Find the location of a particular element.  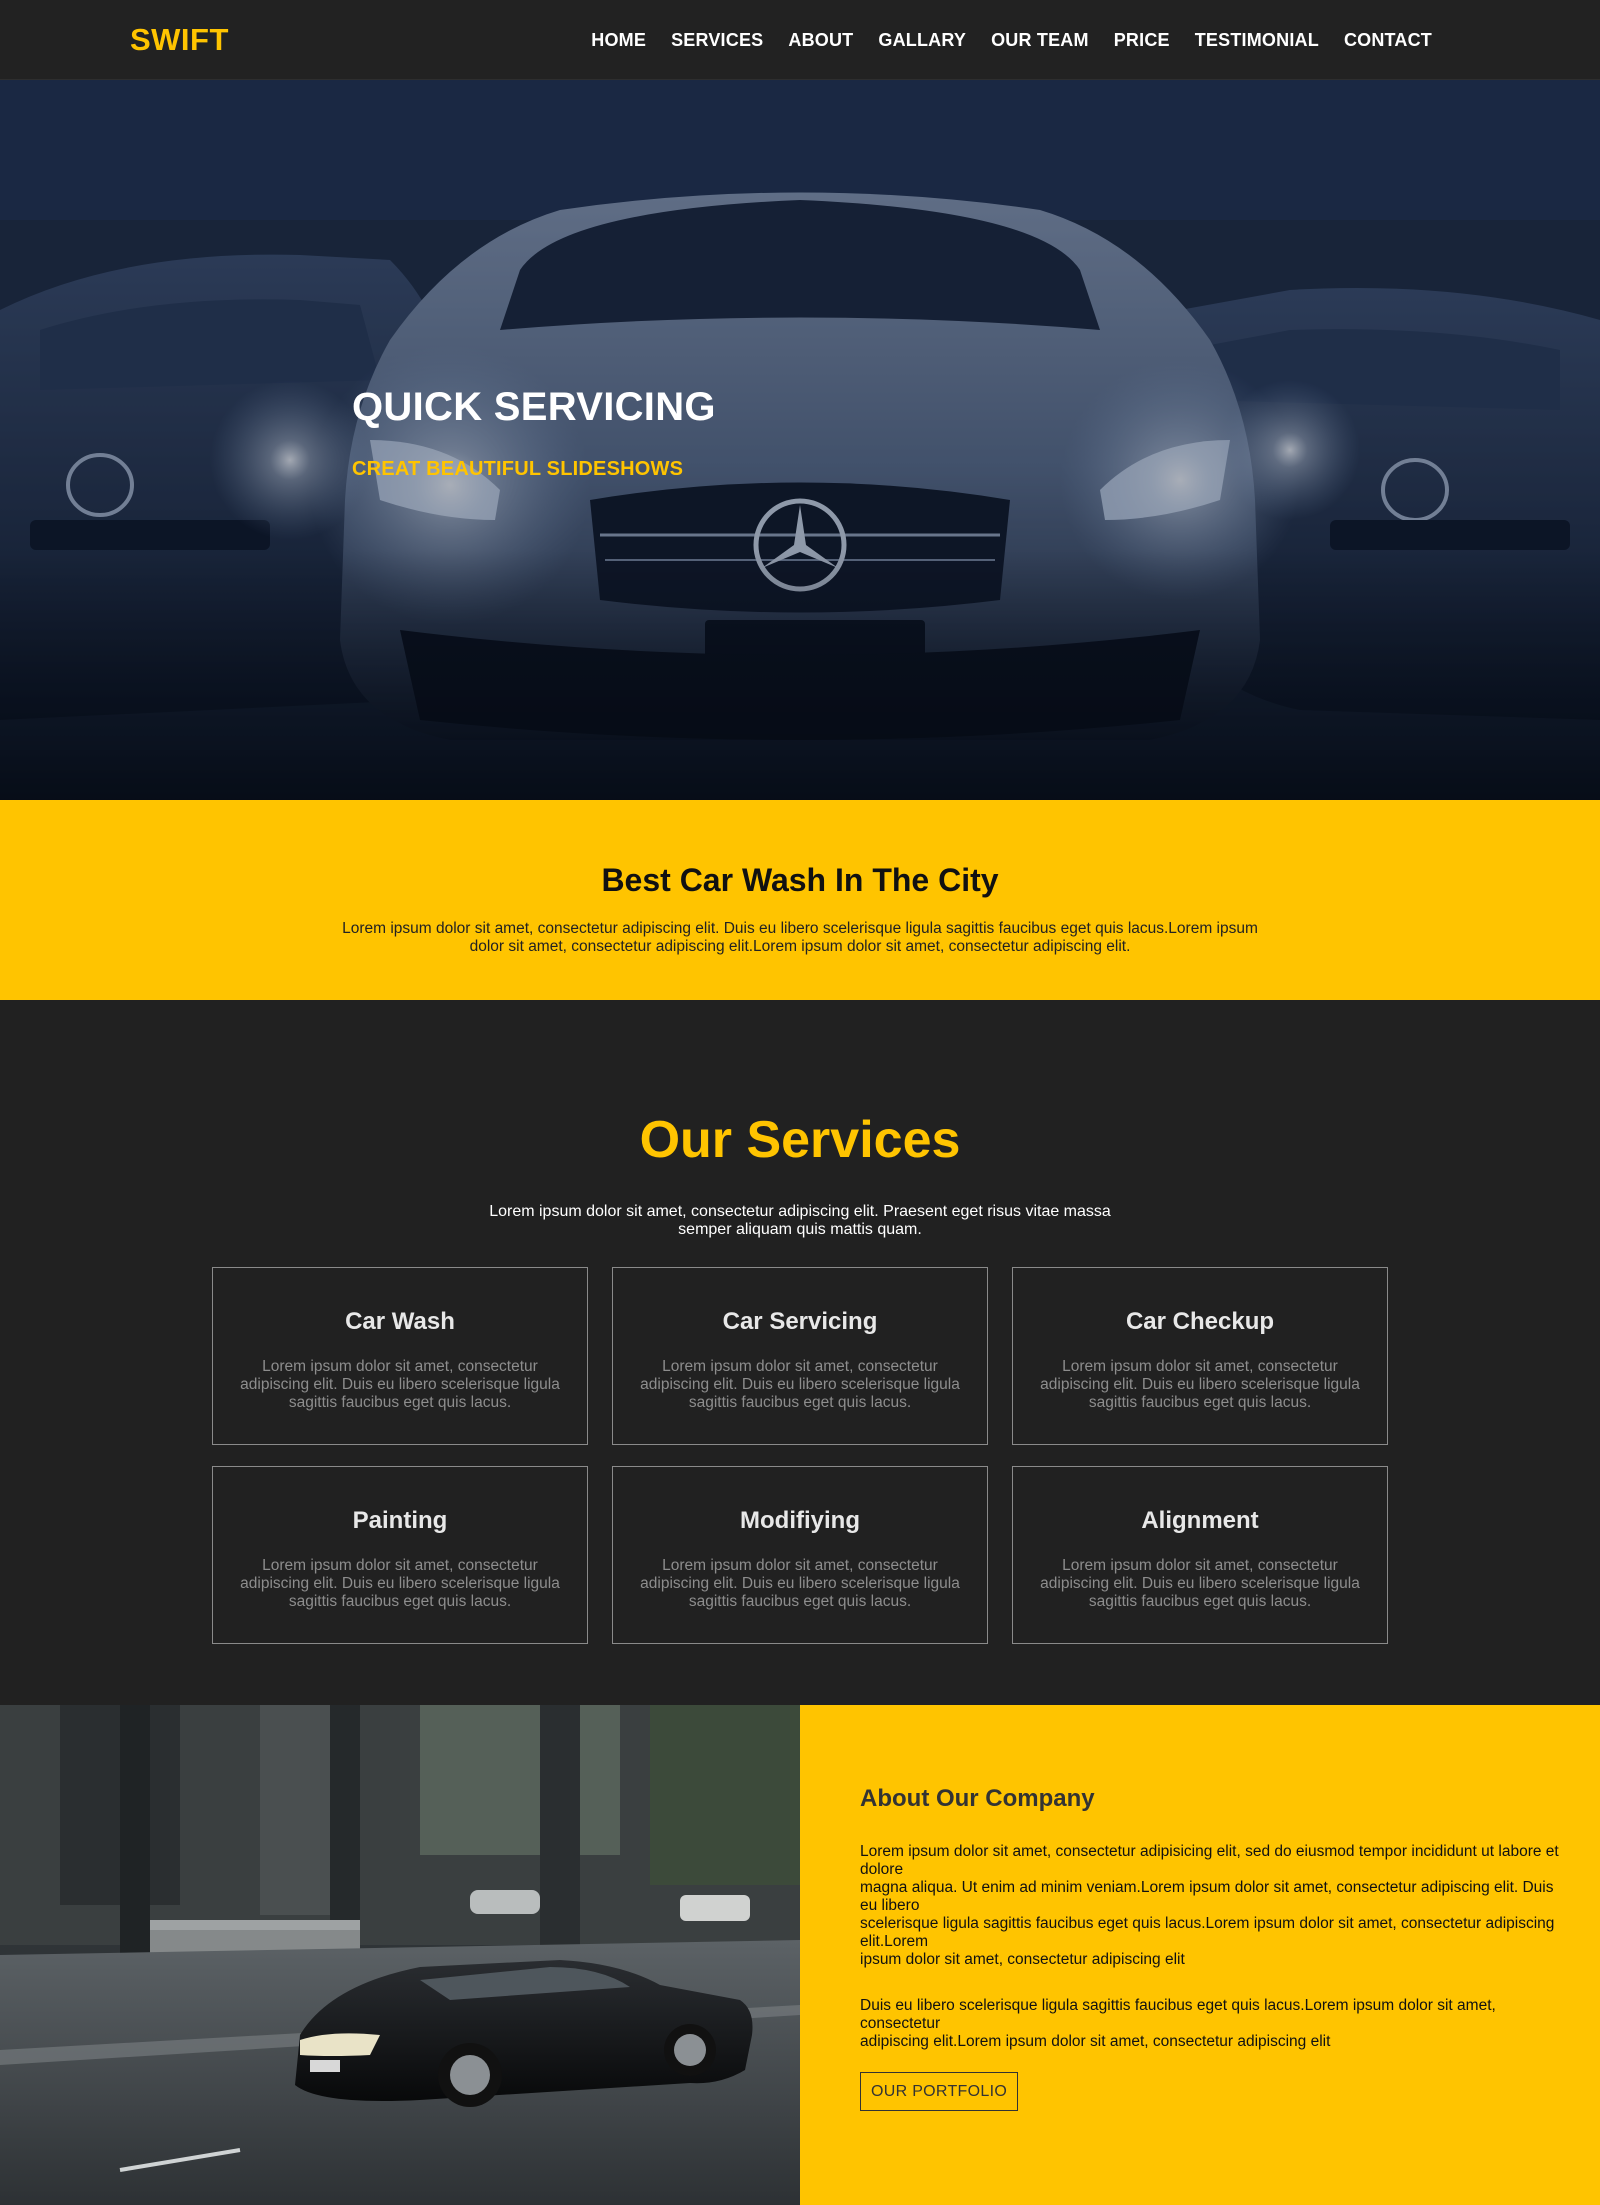

nav-item-testimonial: TESTIMONIAL is located at coordinates (1257, 40).